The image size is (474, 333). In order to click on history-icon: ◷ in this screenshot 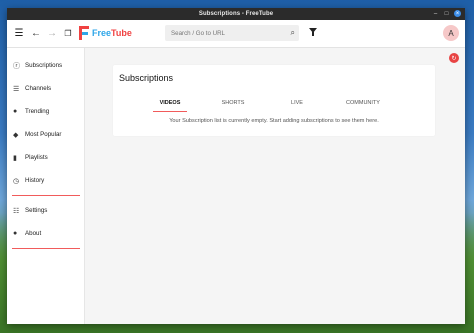, I will do `click(16, 181)`.